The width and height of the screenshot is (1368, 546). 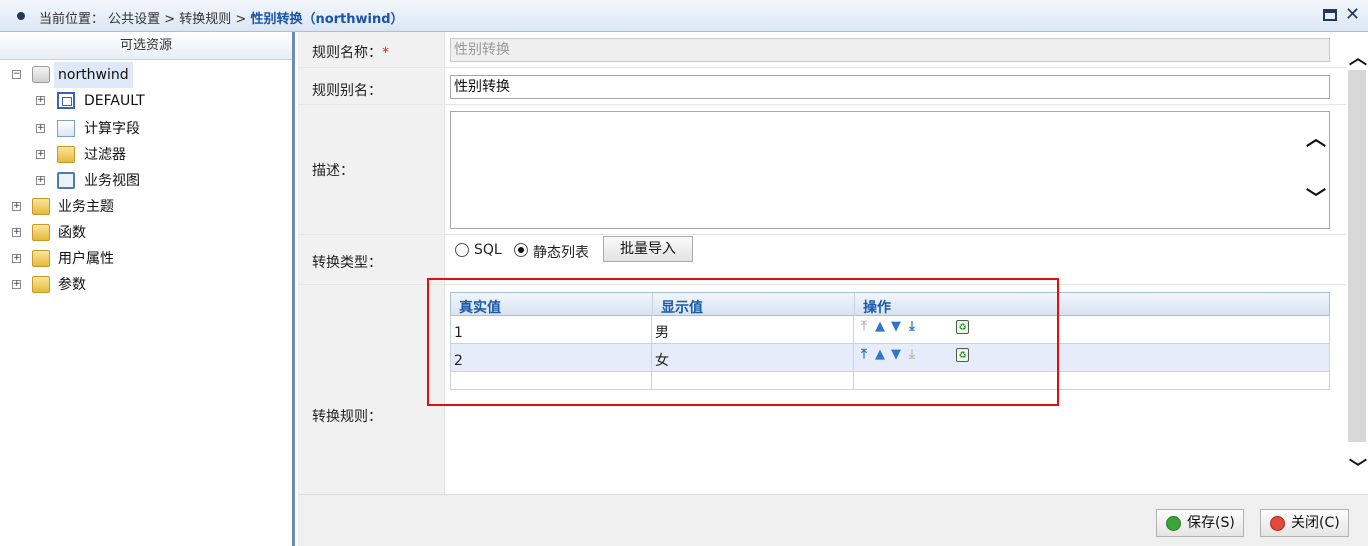 What do you see at coordinates (521, 250) in the screenshot?
I see `radio-static-list` at bounding box center [521, 250].